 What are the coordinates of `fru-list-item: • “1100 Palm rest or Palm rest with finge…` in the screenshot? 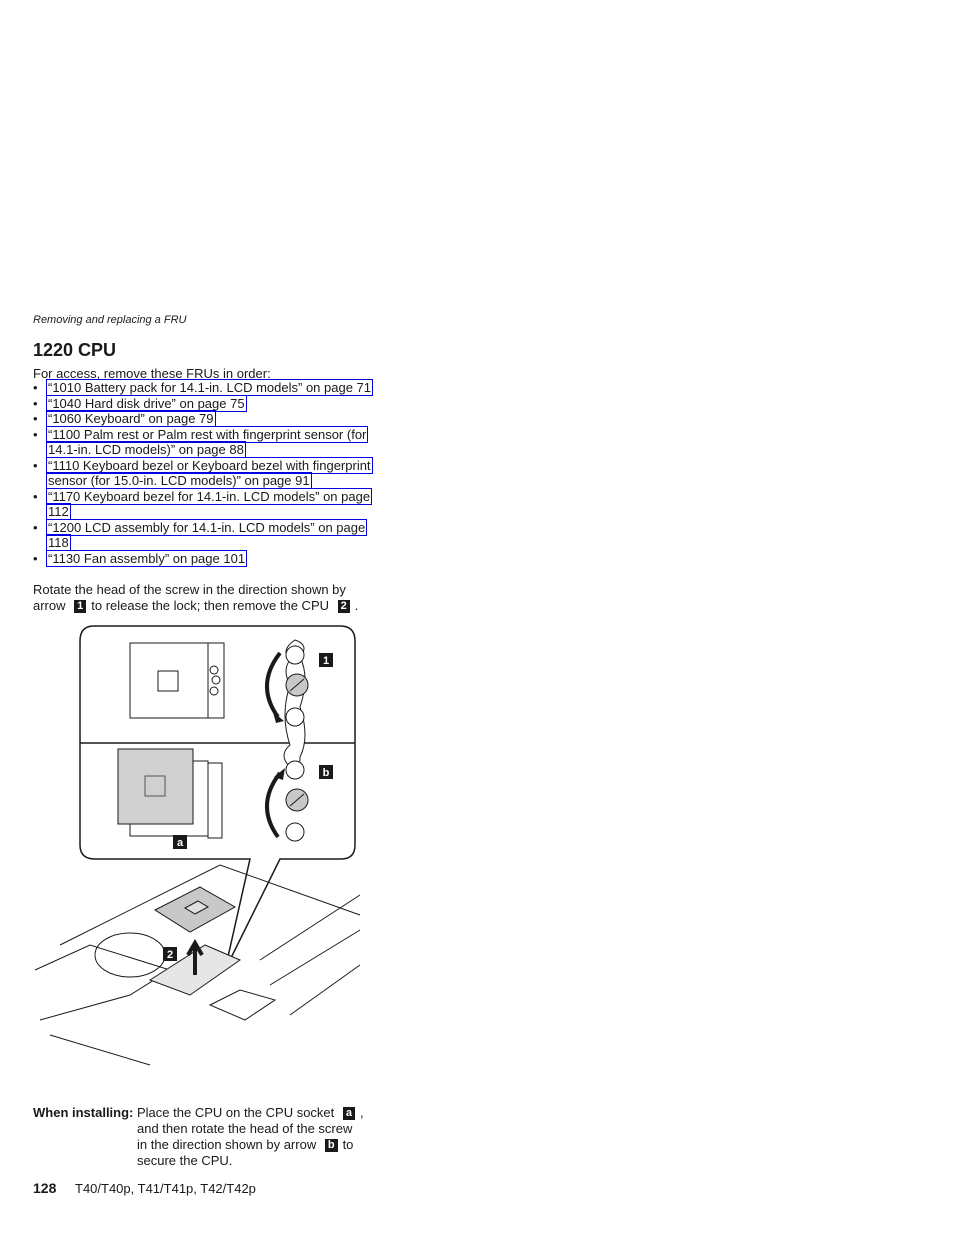 It's located at (203, 441).